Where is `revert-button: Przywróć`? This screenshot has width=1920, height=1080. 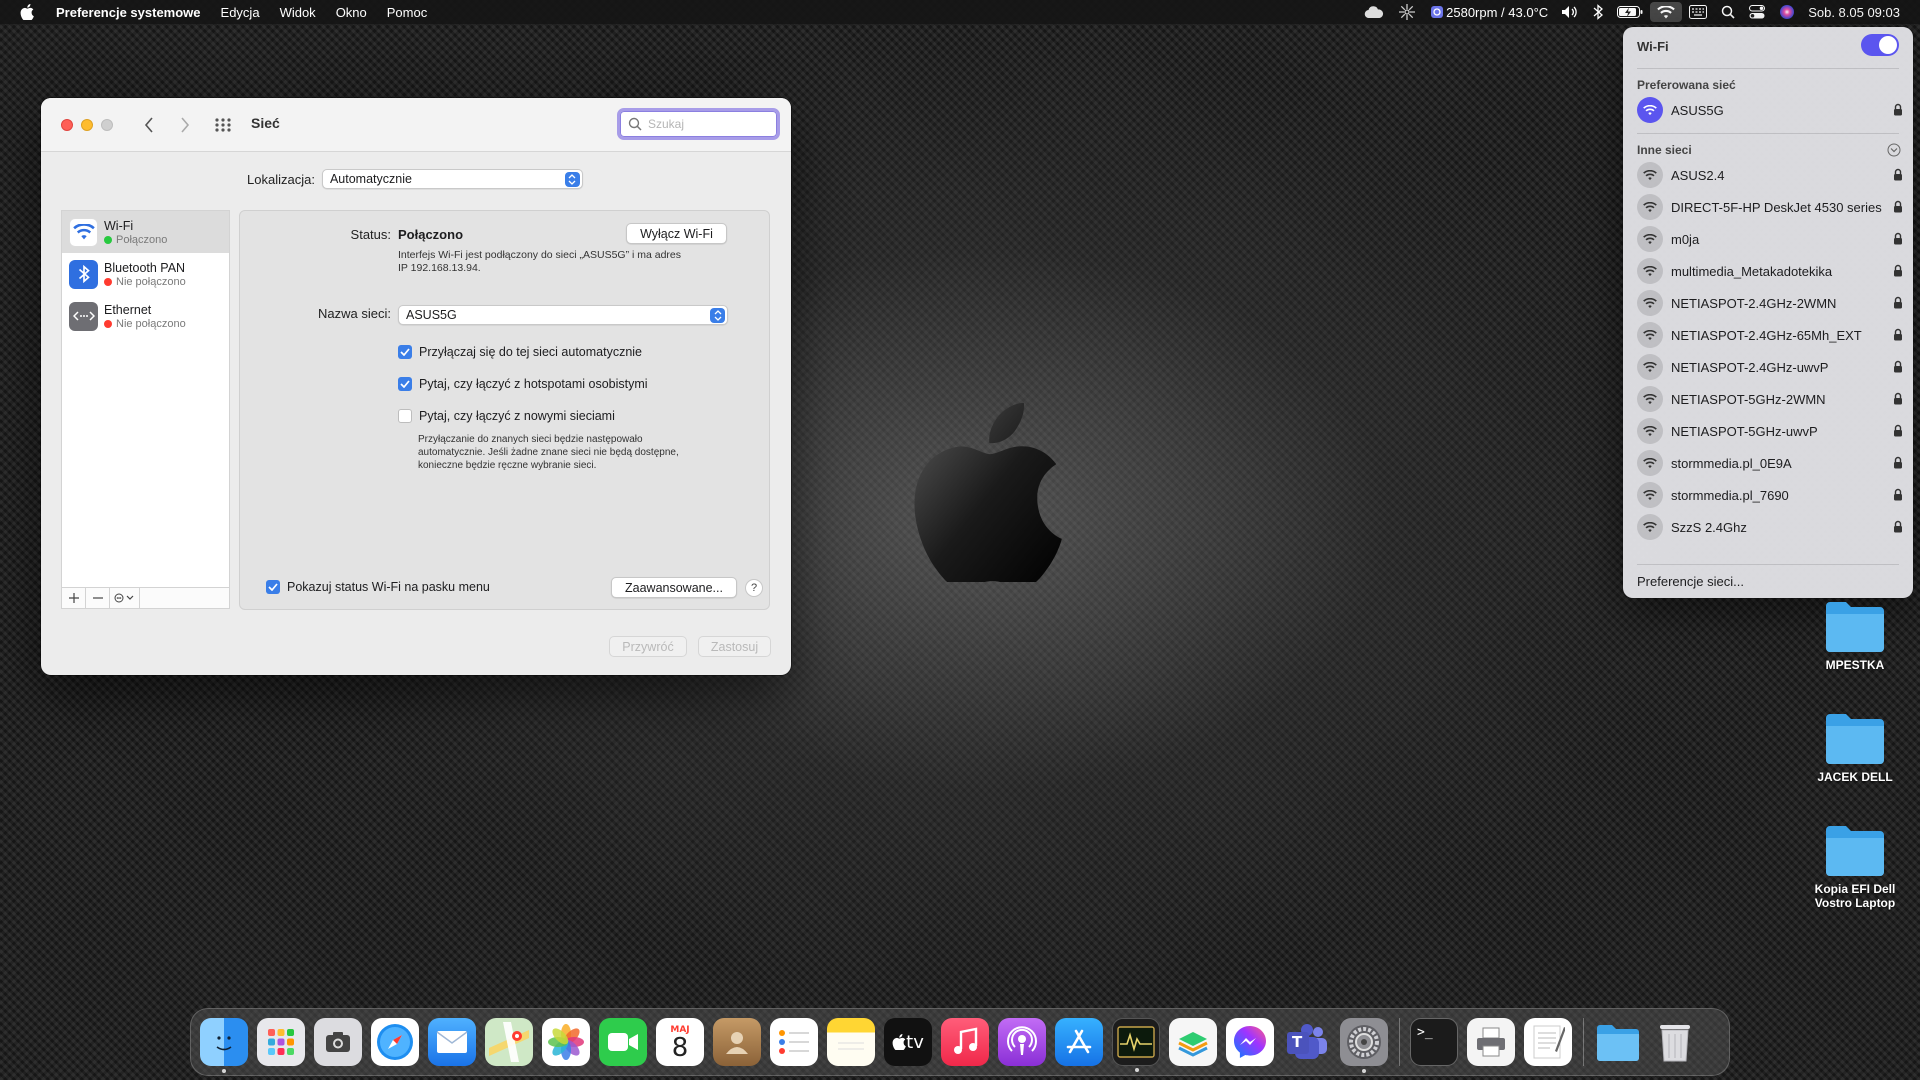 revert-button: Przywróć is located at coordinates (648, 646).